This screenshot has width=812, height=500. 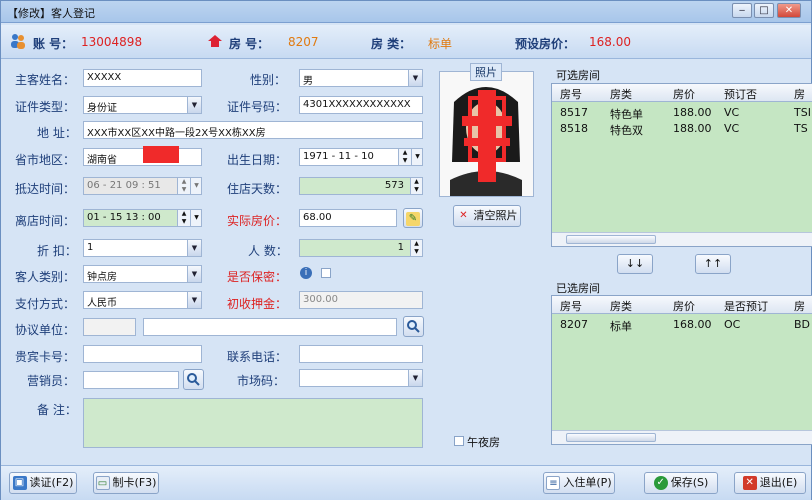 I want to click on card-icon: ▭, so click(x=102, y=483).